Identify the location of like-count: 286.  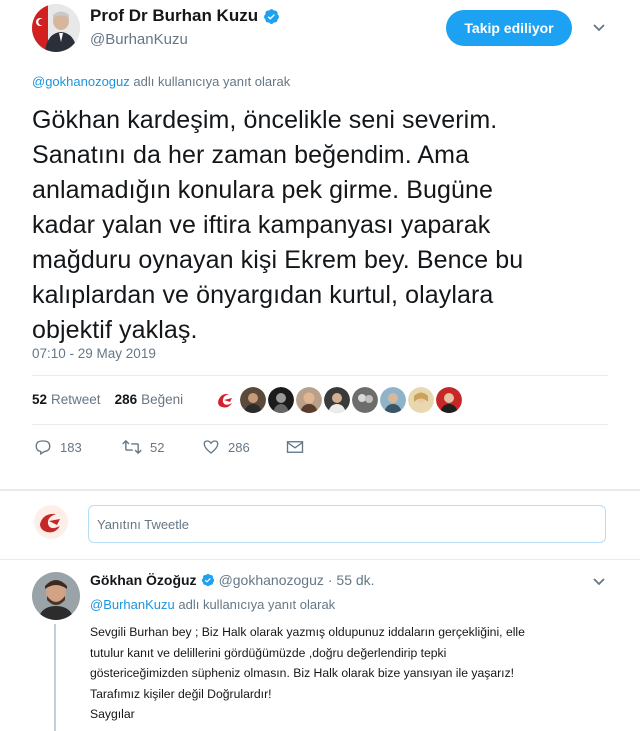
(126, 399).